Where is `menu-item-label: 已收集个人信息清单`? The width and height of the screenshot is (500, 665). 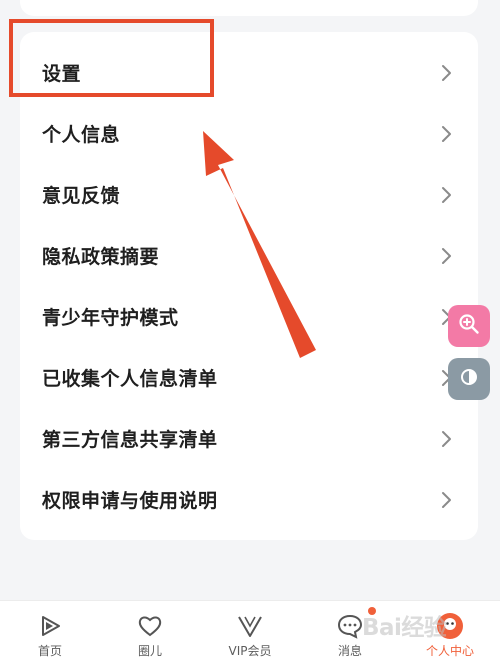
menu-item-label: 已收集个人信息清单 is located at coordinates (130, 379).